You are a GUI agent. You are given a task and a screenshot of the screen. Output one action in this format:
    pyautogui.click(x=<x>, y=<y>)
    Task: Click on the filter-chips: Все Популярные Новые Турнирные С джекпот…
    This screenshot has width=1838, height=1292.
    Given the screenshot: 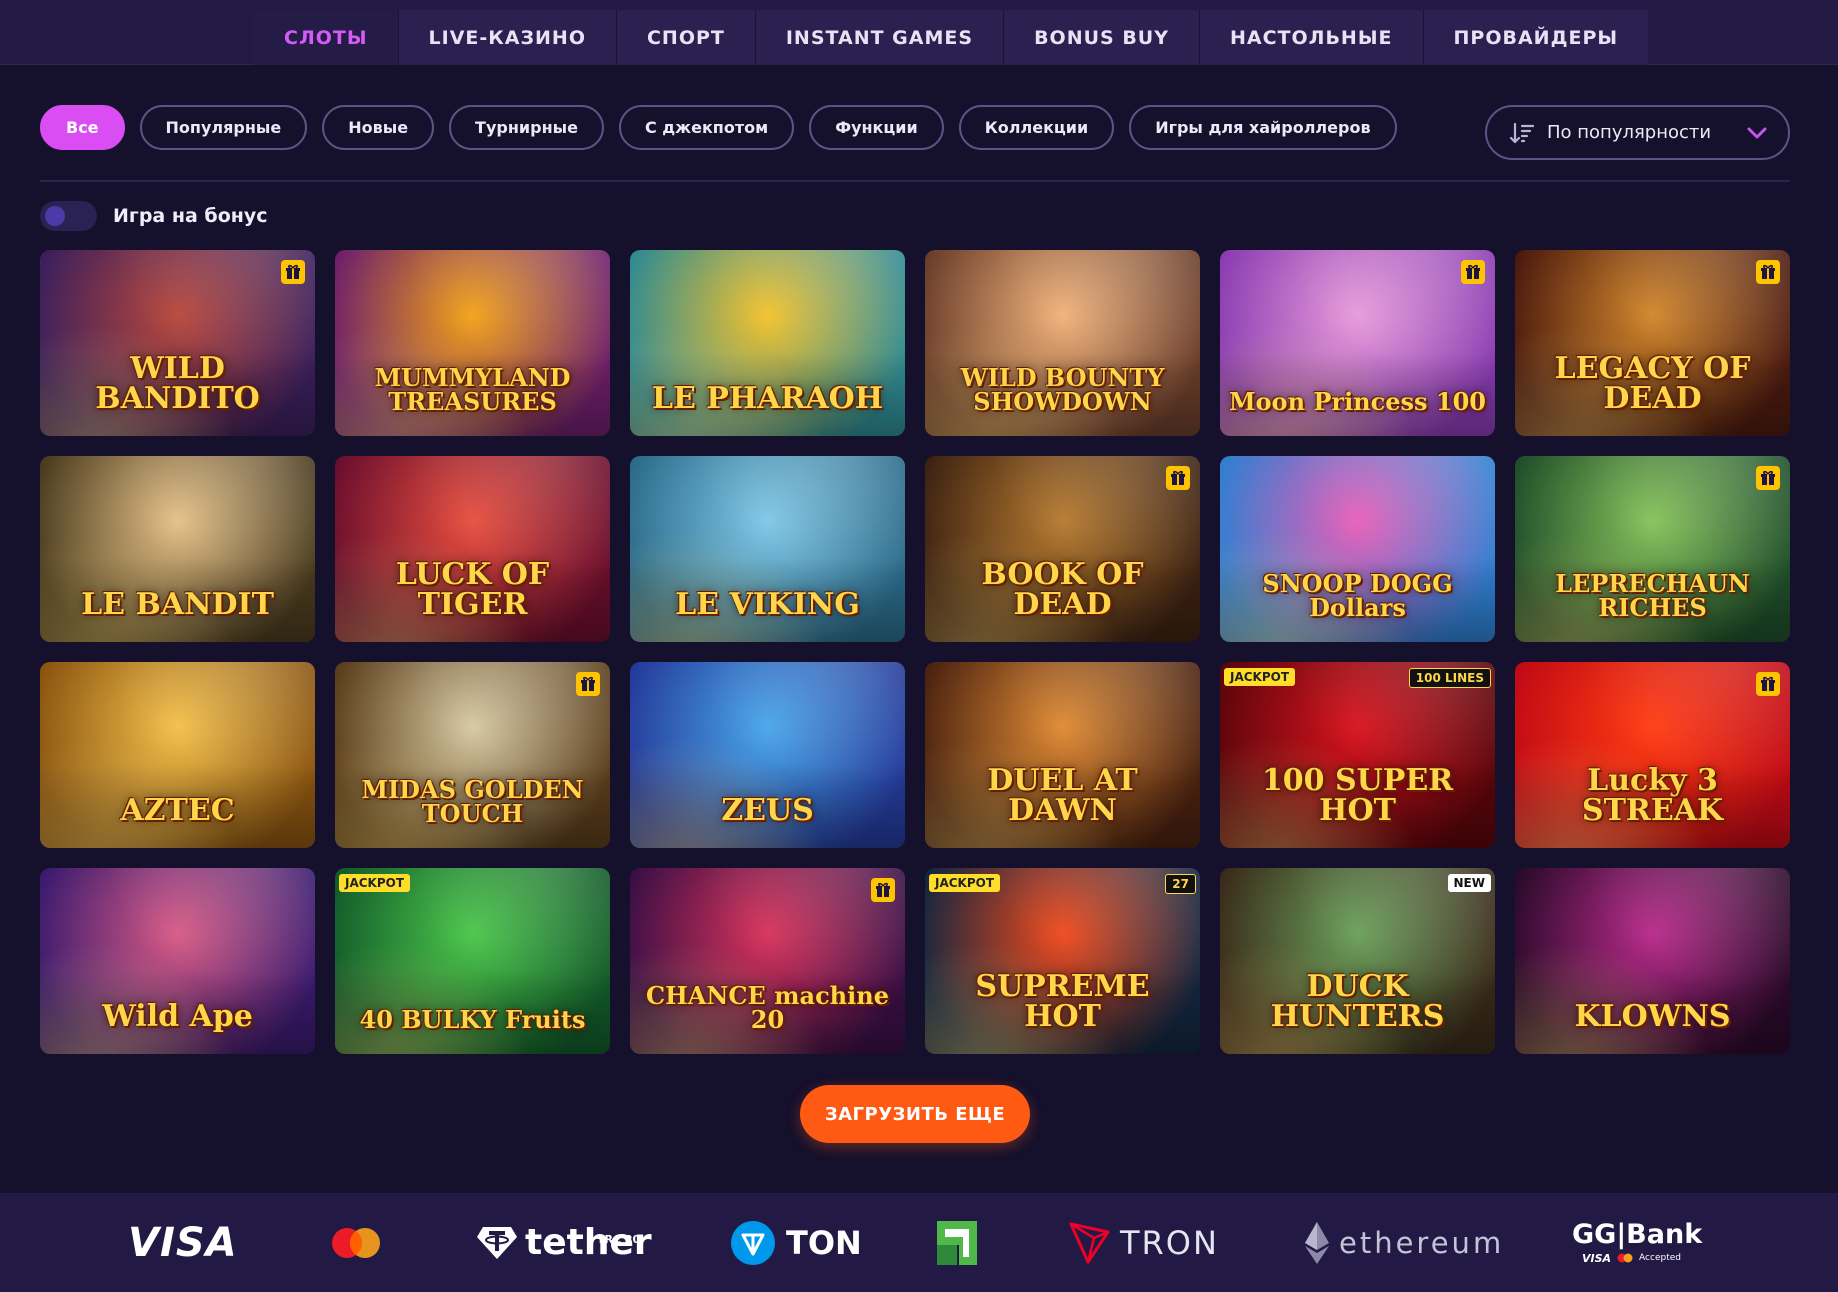 What is the action you would take?
    pyautogui.click(x=718, y=127)
    